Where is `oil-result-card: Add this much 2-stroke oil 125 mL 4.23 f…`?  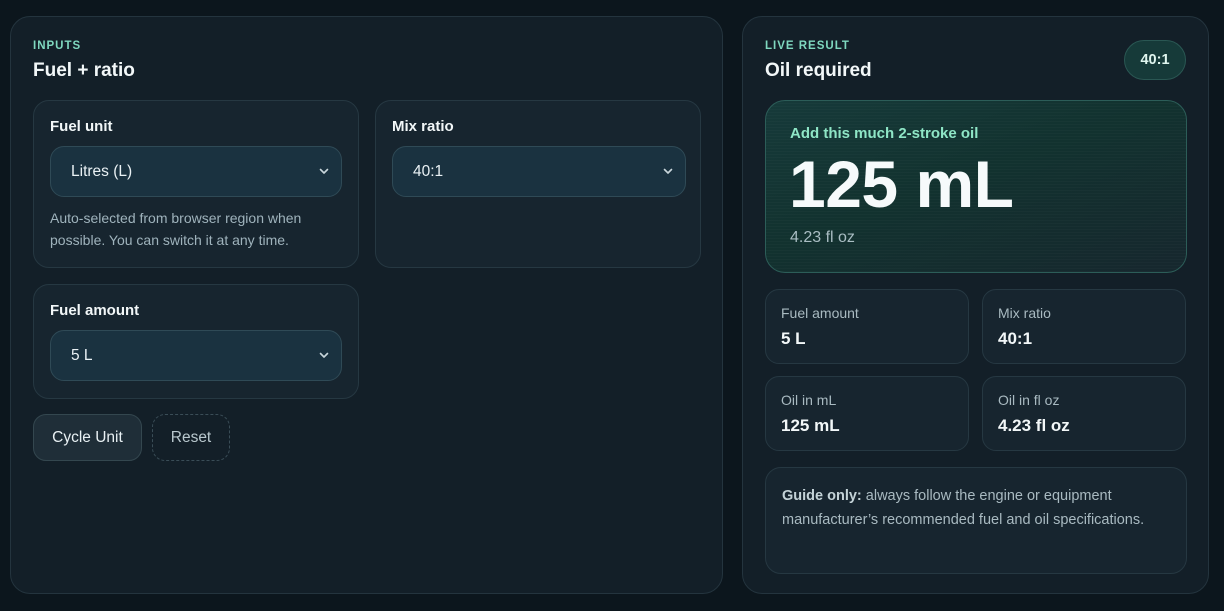
oil-result-card: Add this much 2-stroke oil 125 mL 4.23 f… is located at coordinates (976, 186).